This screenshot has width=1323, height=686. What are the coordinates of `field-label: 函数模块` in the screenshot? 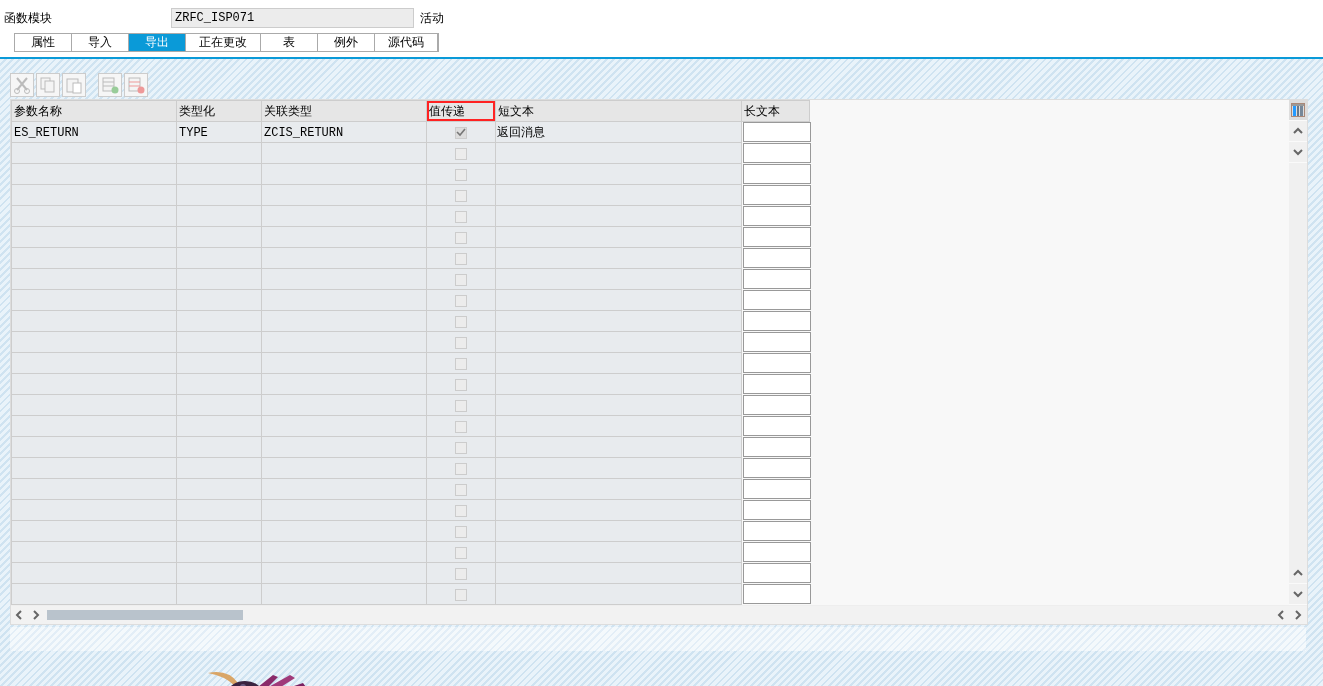 It's located at (28, 18).